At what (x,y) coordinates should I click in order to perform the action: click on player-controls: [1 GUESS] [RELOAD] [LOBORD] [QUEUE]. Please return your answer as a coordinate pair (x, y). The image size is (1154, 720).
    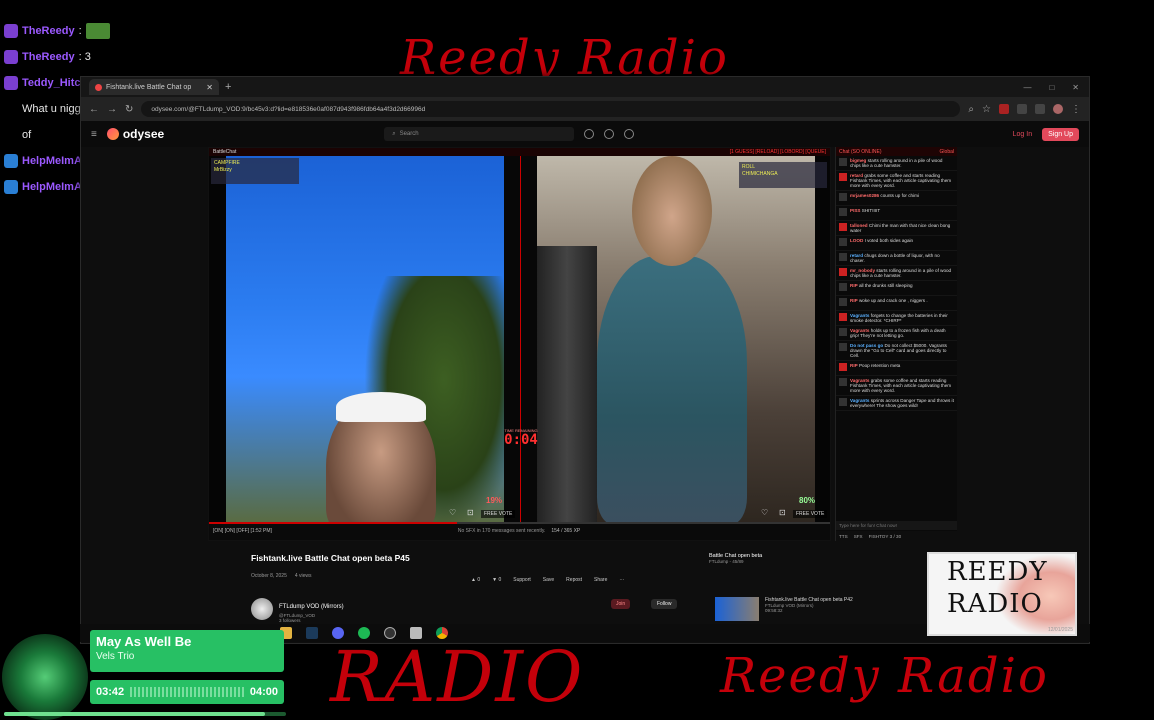
    Looking at the image, I should click on (778, 152).